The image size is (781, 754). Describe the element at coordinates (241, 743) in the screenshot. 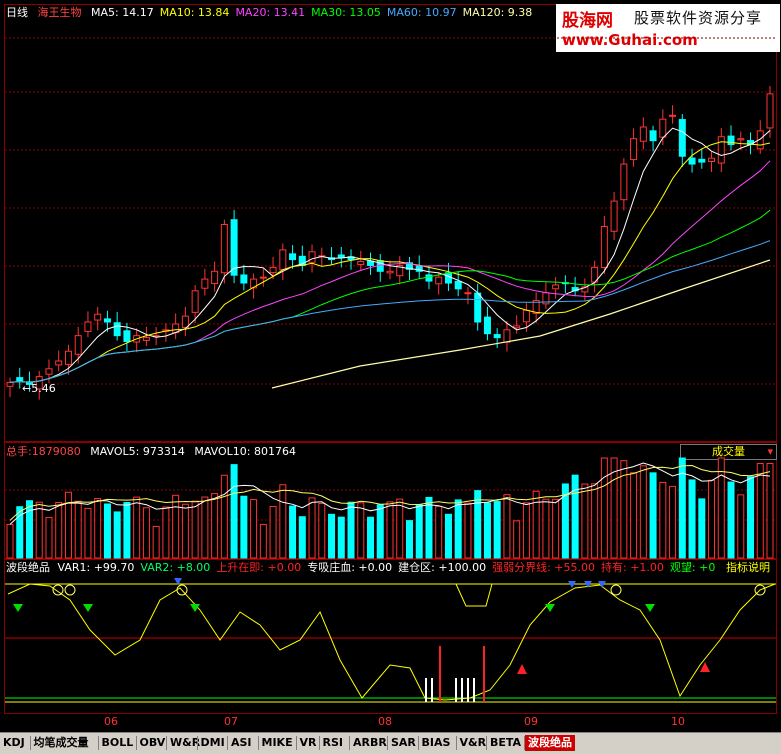

I see `tab-asi: ASI` at that location.